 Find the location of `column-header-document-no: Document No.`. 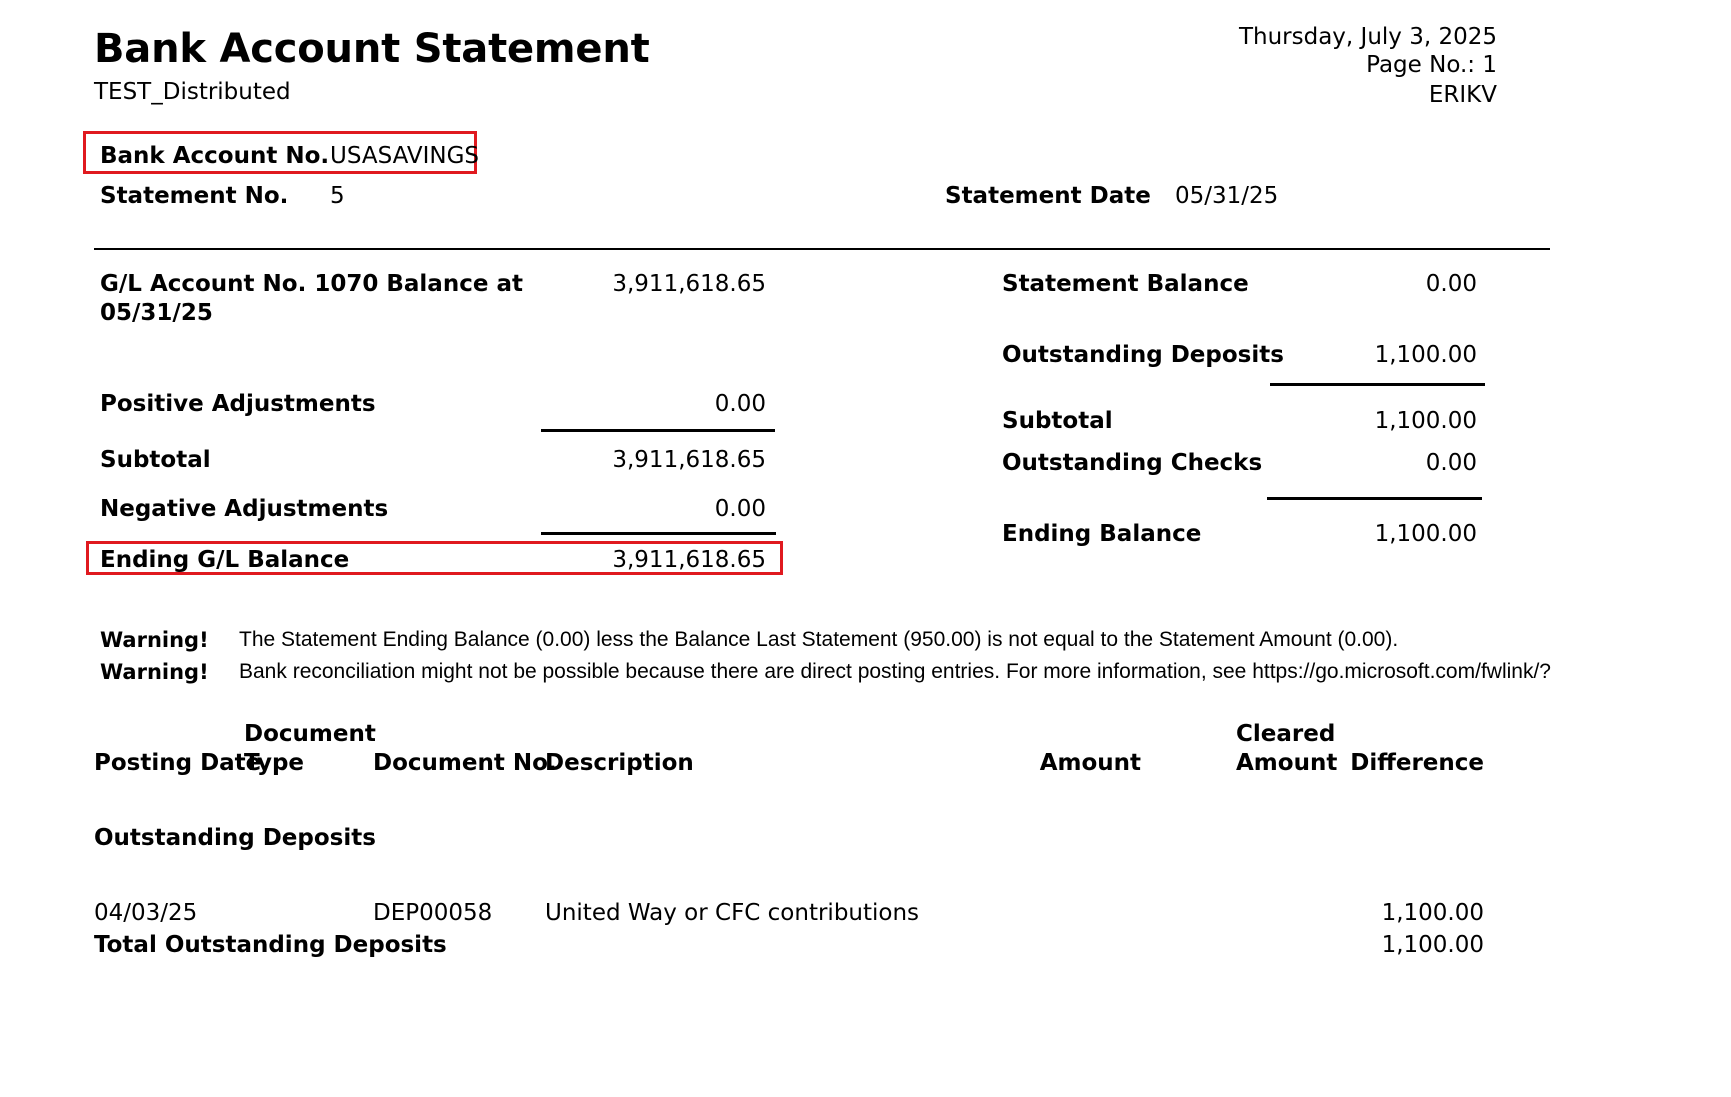

column-header-document-no: Document No. is located at coordinates (465, 763).